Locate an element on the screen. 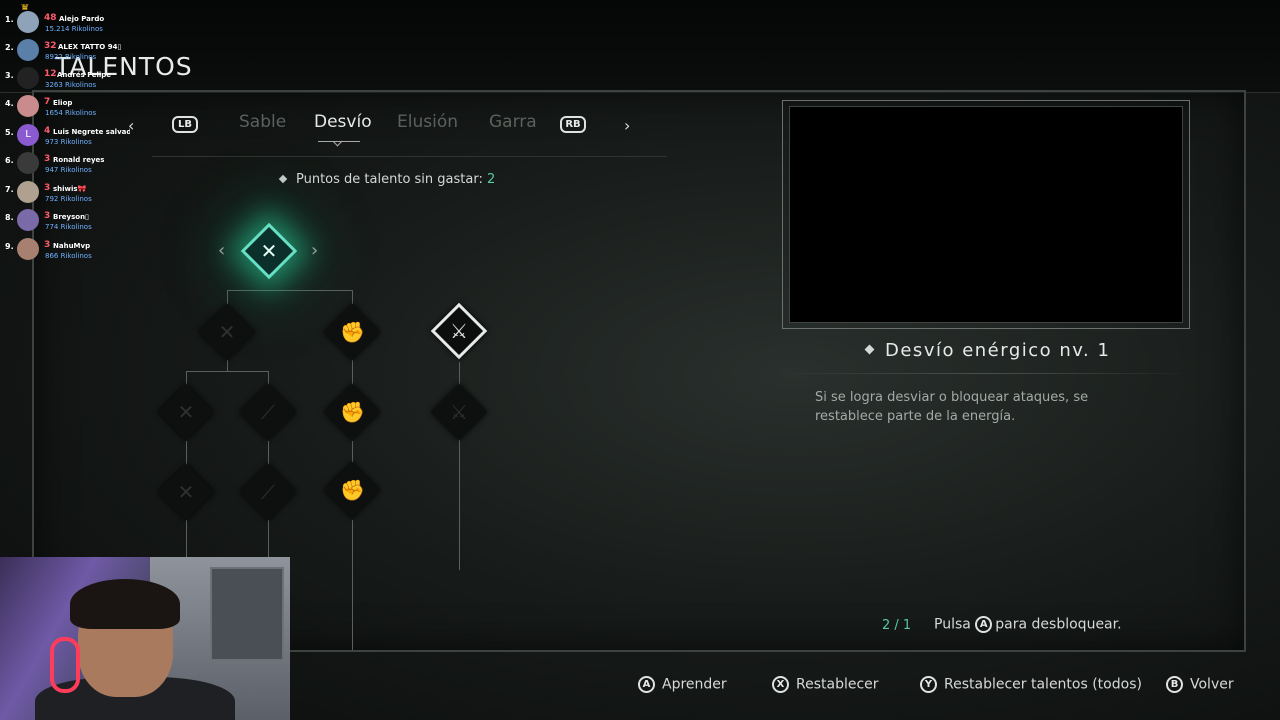 The width and height of the screenshot is (1280, 720). leaderboard-row: 8. 3 Breyson▯ 774 Rikolinos is located at coordinates (65, 220).